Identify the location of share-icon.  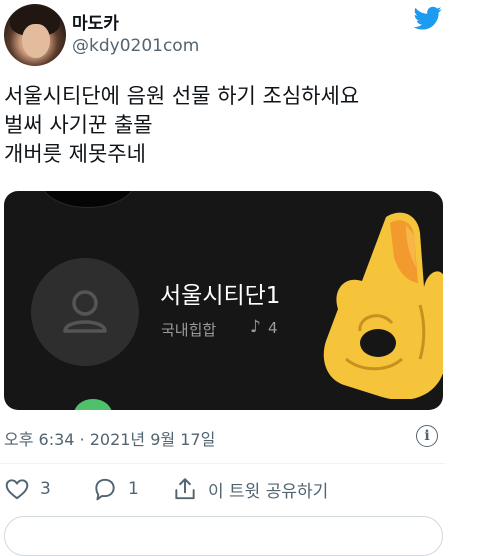
(185, 489).